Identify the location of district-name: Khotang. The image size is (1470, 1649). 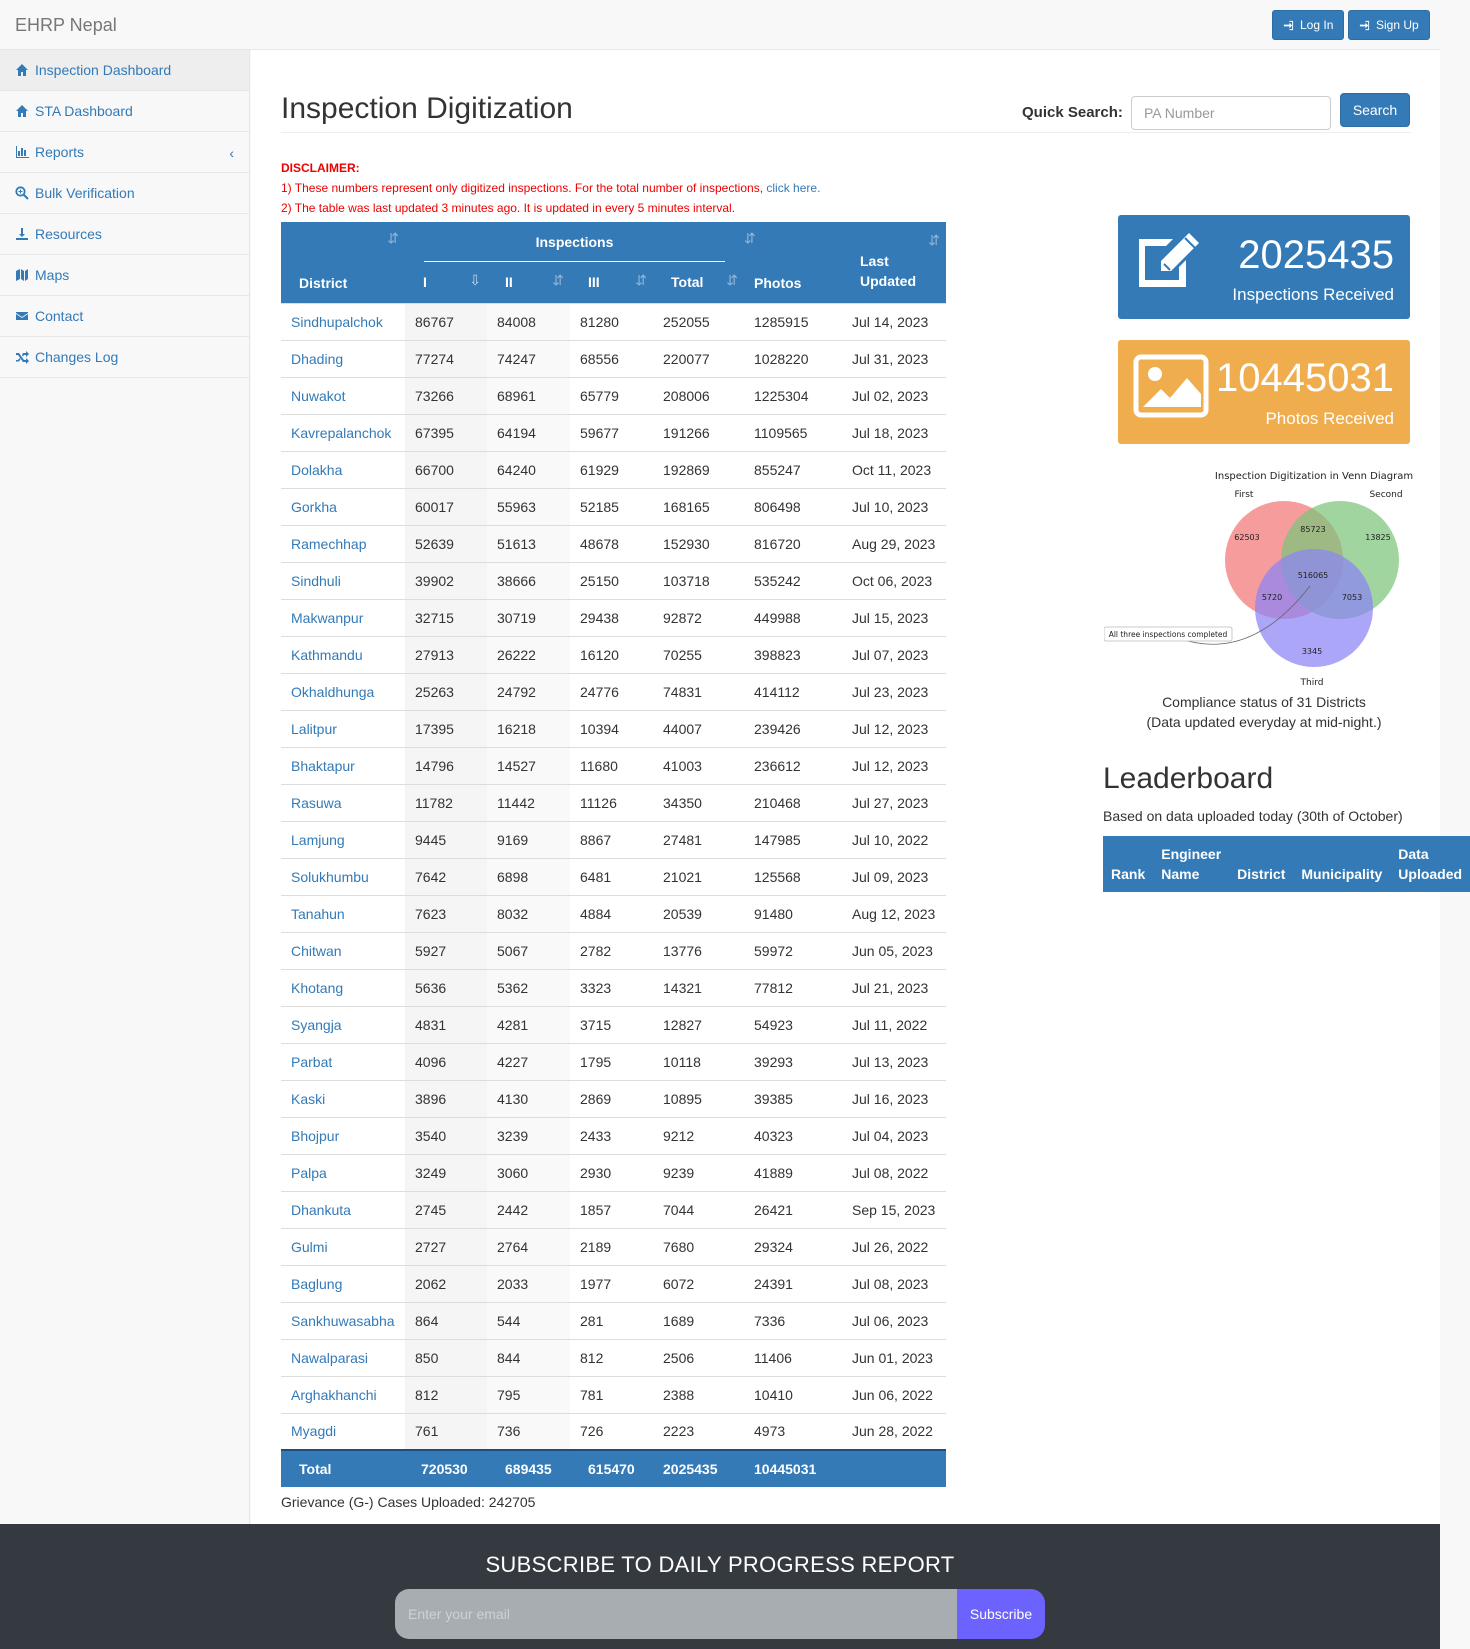
(343, 987).